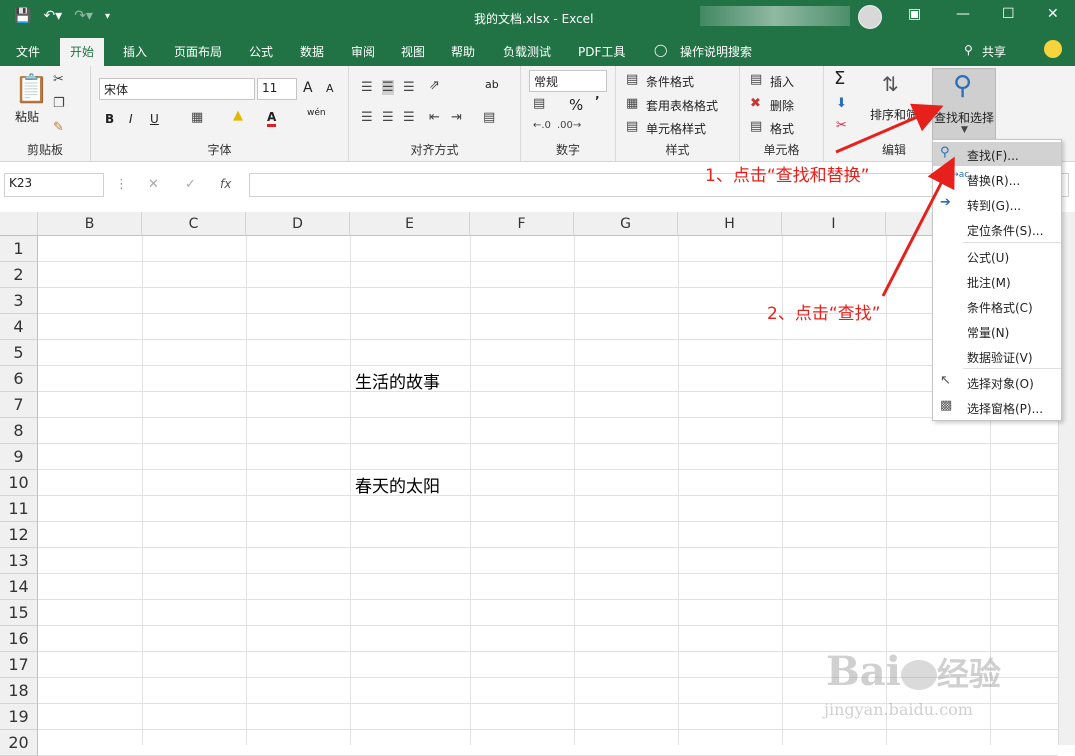 This screenshot has height=756, width=1075. I want to click on annotation-arrows, so click(895, 200).